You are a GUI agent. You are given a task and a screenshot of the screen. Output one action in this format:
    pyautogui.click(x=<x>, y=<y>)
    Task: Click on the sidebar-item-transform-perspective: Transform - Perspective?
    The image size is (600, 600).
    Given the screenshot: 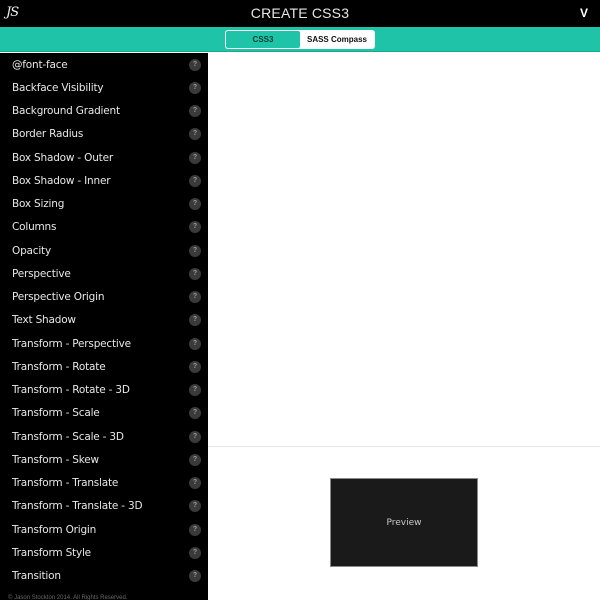 What is the action you would take?
    pyautogui.click(x=104, y=343)
    